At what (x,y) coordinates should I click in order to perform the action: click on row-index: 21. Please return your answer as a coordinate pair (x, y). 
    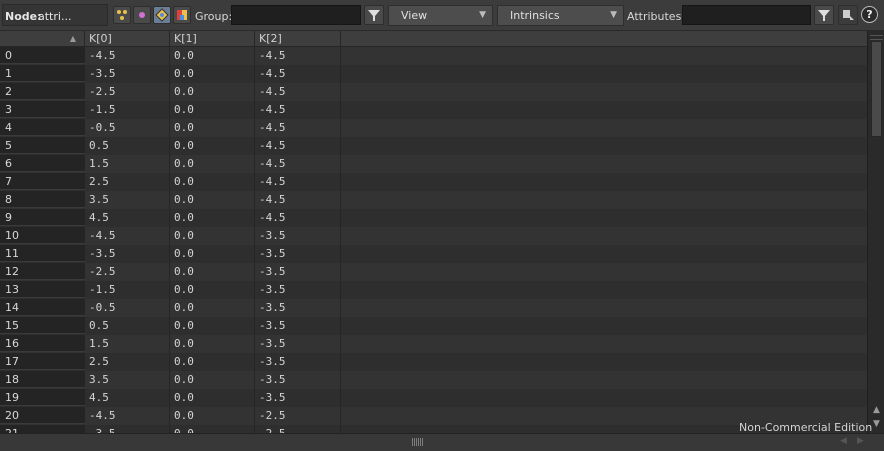
    Looking at the image, I should click on (42, 429).